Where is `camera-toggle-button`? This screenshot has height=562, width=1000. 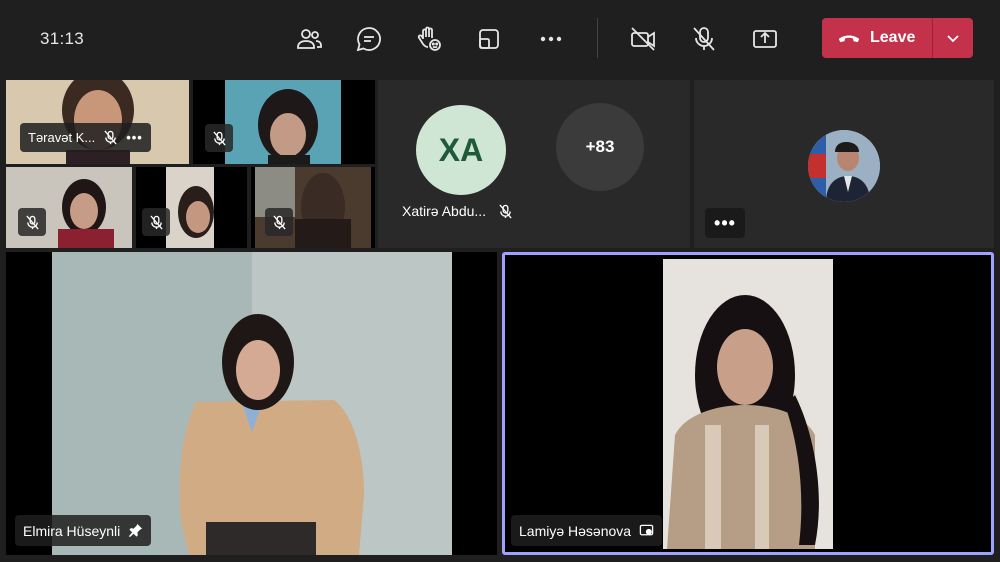
camera-toggle-button is located at coordinates (643, 39).